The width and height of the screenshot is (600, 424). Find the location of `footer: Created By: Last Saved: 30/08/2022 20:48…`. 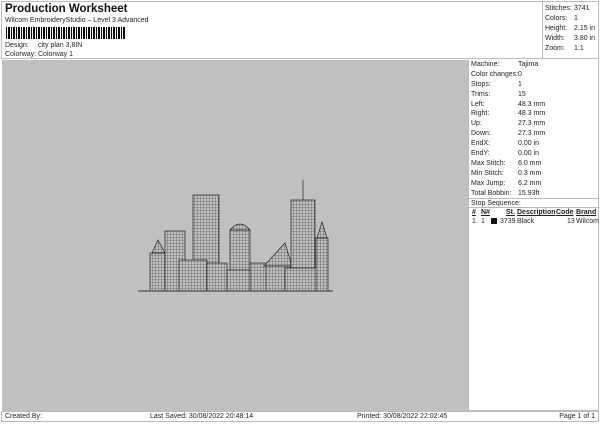

footer: Created By: Last Saved: 30/08/2022 20:48… is located at coordinates (300, 416).